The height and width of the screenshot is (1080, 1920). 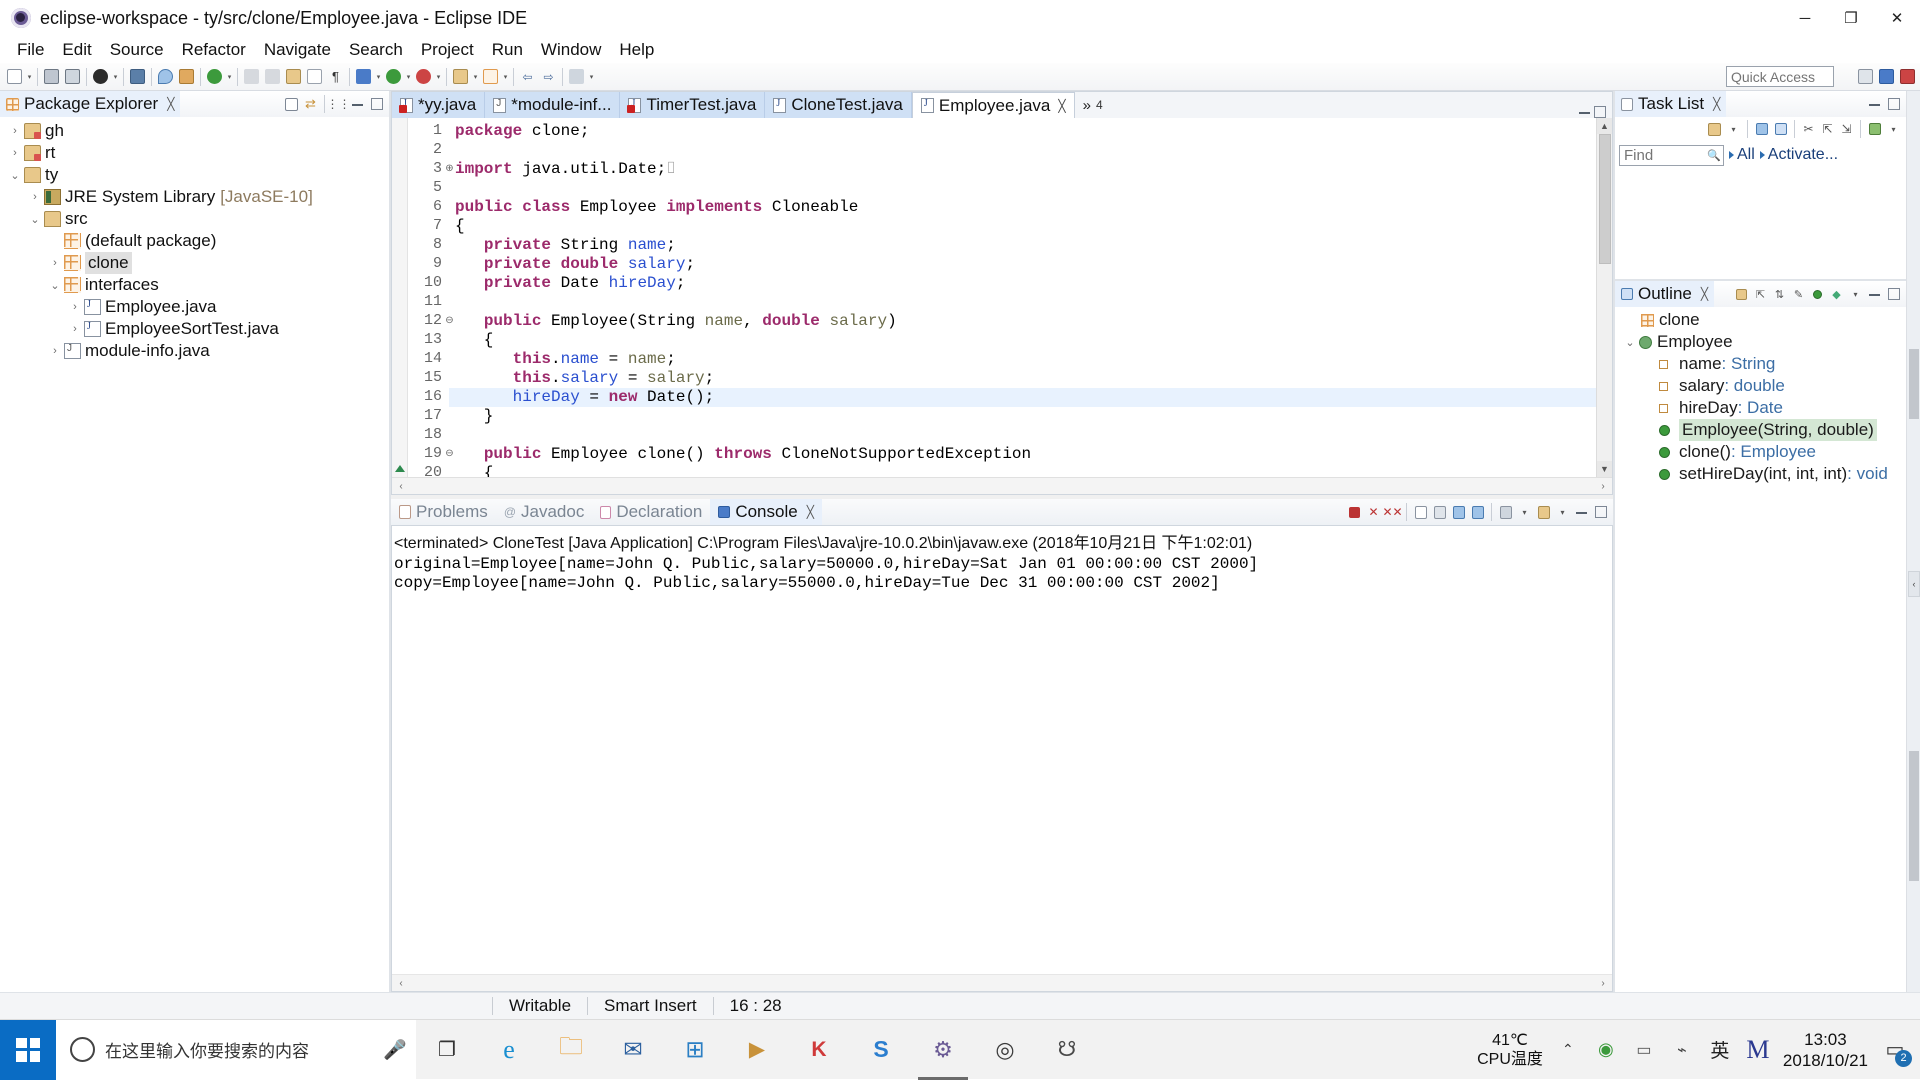 What do you see at coordinates (636, 50) in the screenshot?
I see `menu-help: Help` at bounding box center [636, 50].